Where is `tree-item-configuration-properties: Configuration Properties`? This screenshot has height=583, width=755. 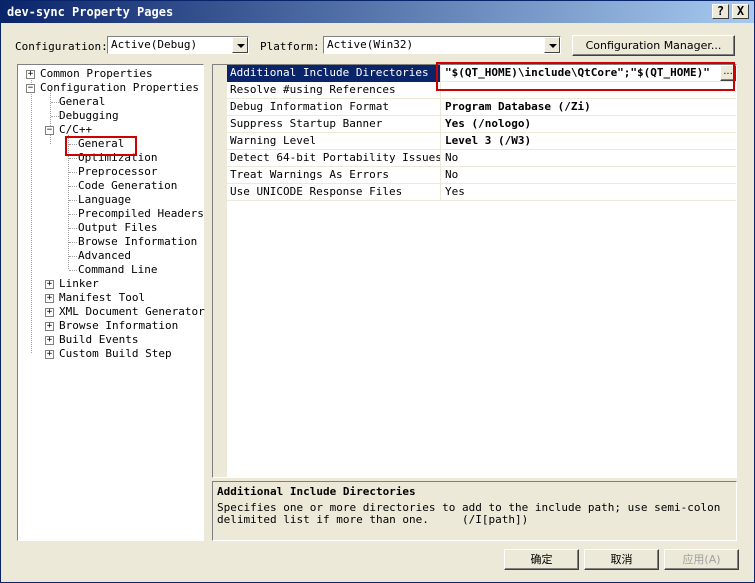
tree-item-configuration-properties: Configuration Properties is located at coordinates (119, 88).